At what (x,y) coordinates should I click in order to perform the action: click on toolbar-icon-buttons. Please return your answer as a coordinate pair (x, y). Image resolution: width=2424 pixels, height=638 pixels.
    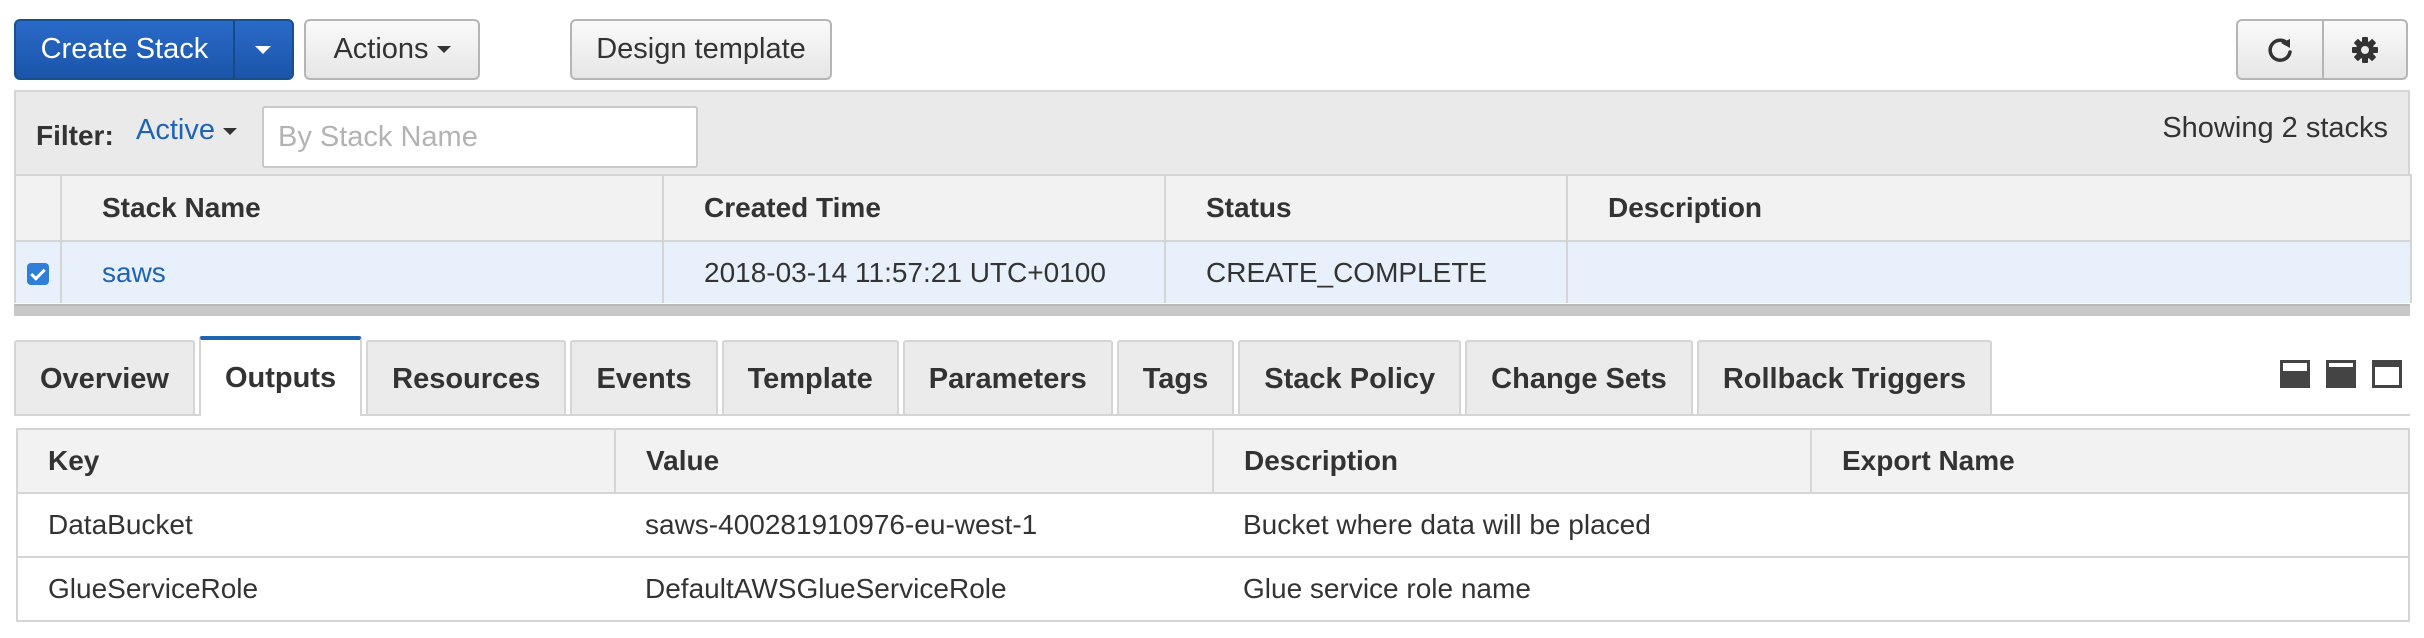
    Looking at the image, I should click on (2322, 49).